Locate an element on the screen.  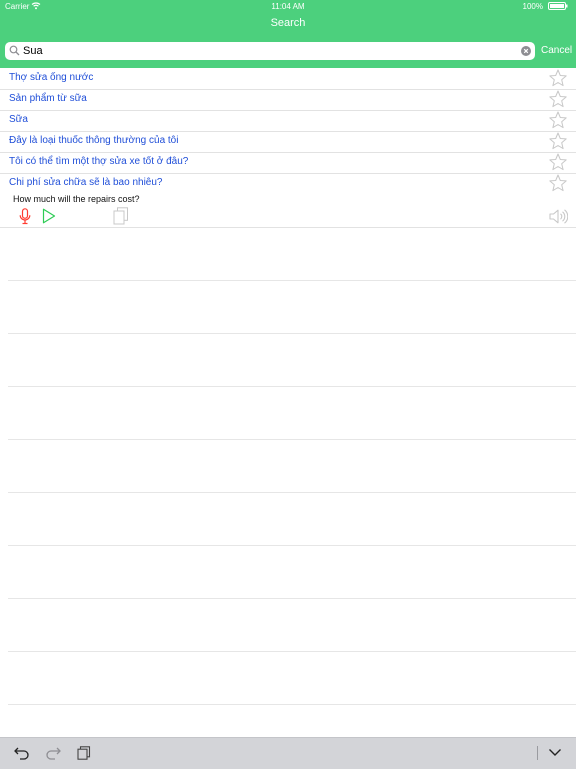
search-input is located at coordinates (268, 51).